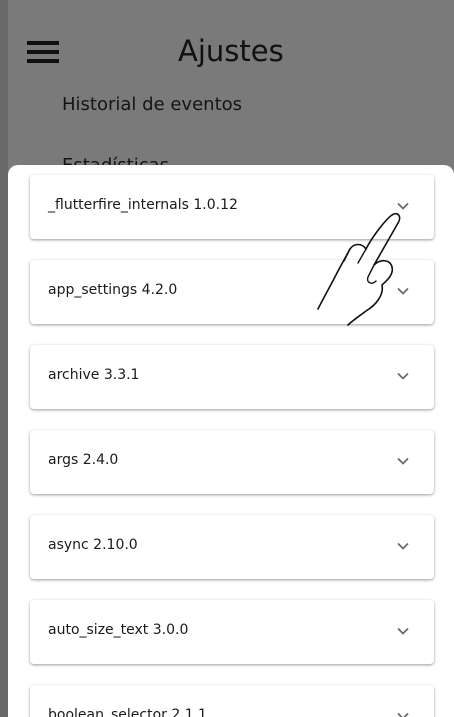 This screenshot has width=454, height=717. What do you see at coordinates (127, 712) in the screenshot?
I see `license-label: boolean_selector 2.1.1` at bounding box center [127, 712].